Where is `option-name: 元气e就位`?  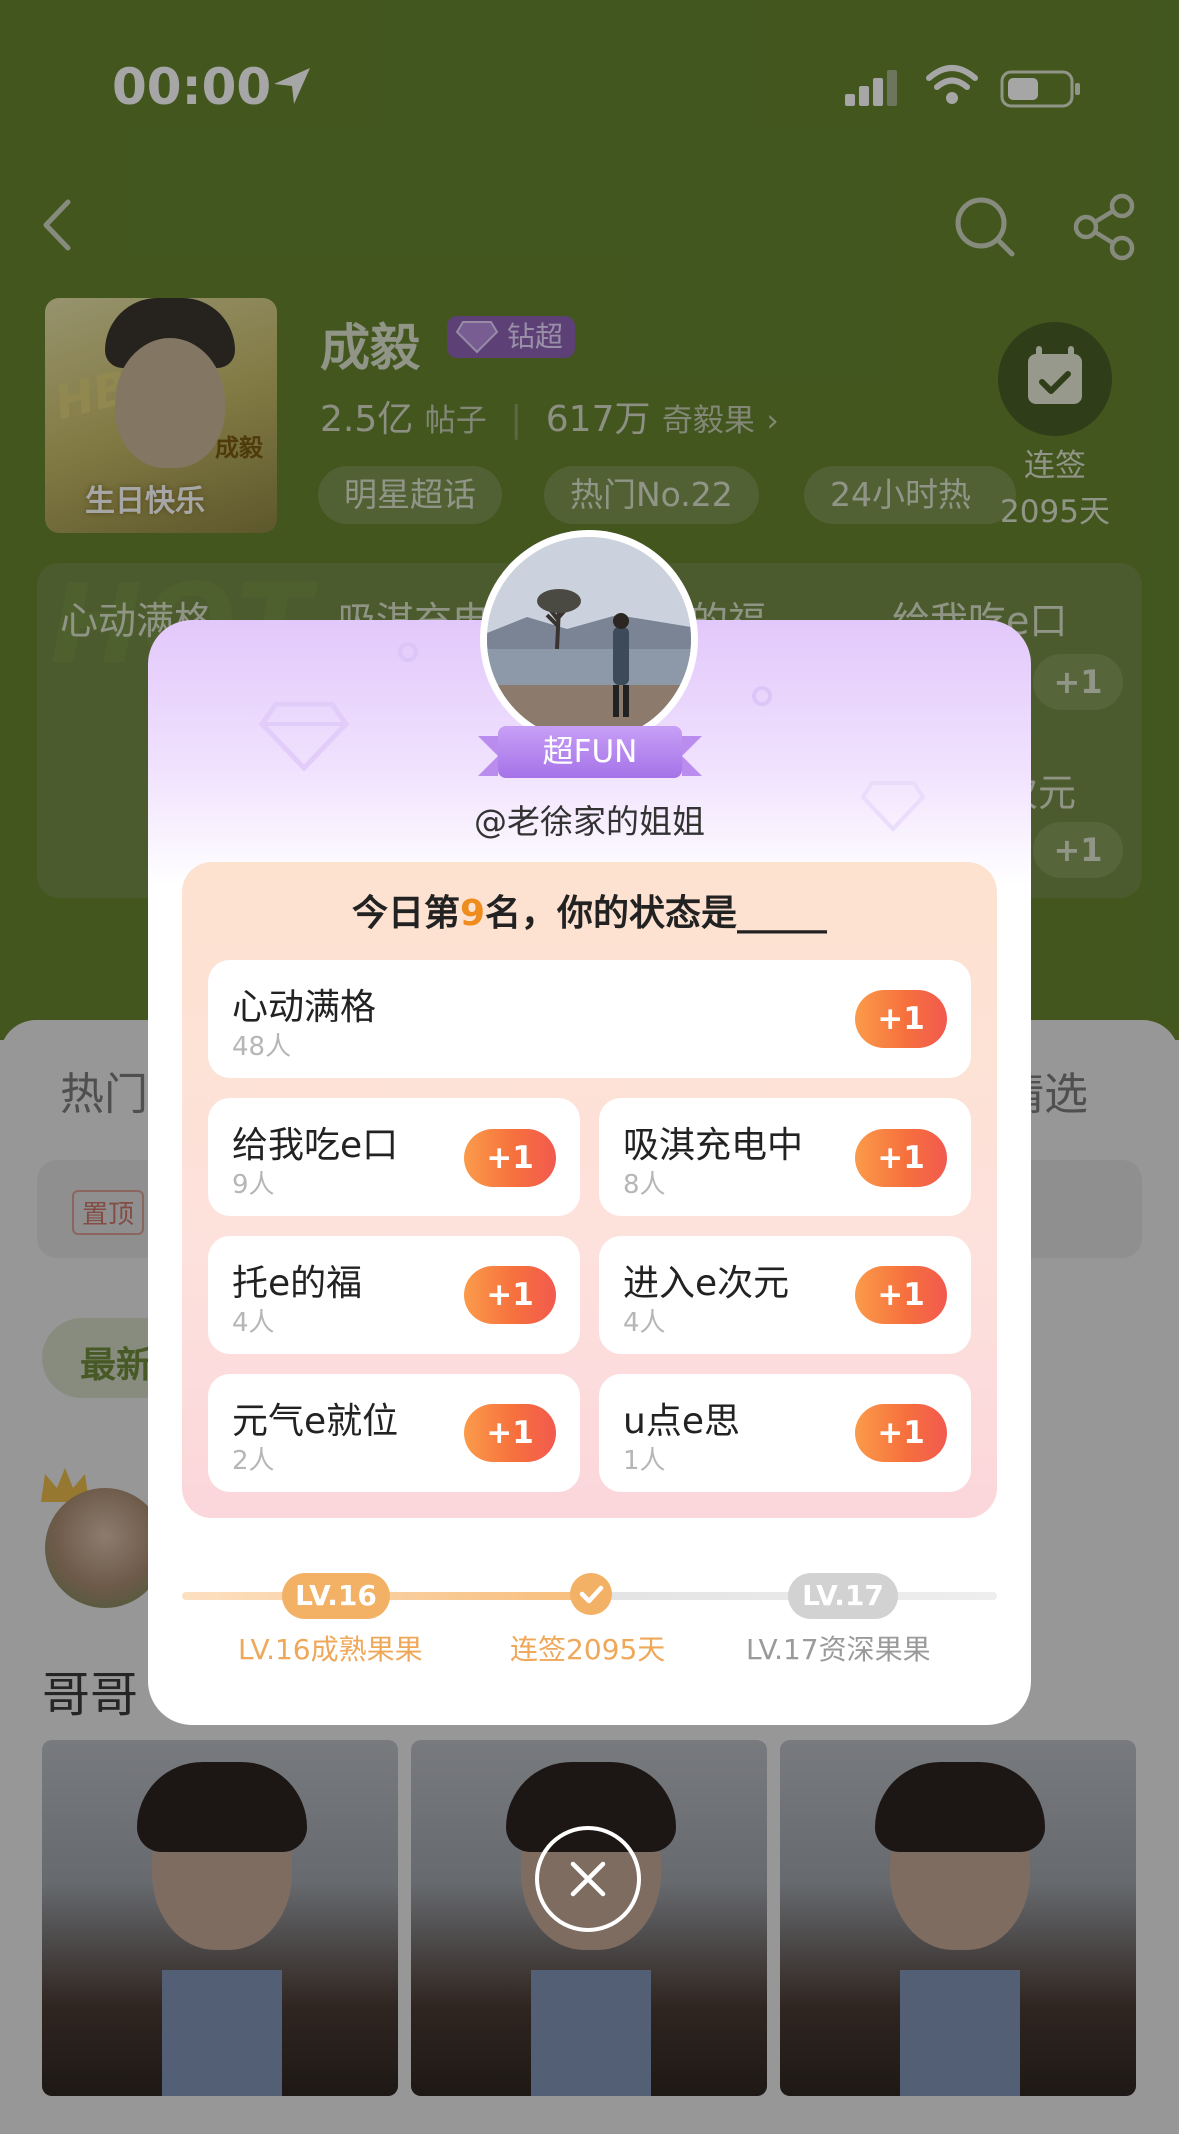 option-name: 元气e就位 is located at coordinates (315, 1421).